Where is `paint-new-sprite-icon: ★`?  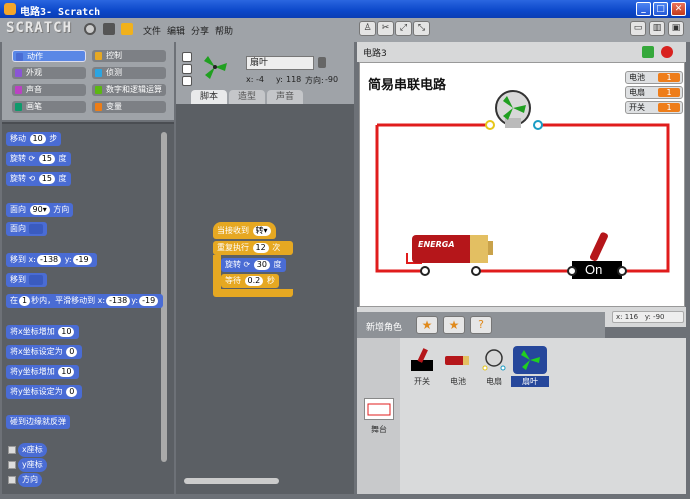
paint-new-sprite-icon: ★ is located at coordinates (427, 325).